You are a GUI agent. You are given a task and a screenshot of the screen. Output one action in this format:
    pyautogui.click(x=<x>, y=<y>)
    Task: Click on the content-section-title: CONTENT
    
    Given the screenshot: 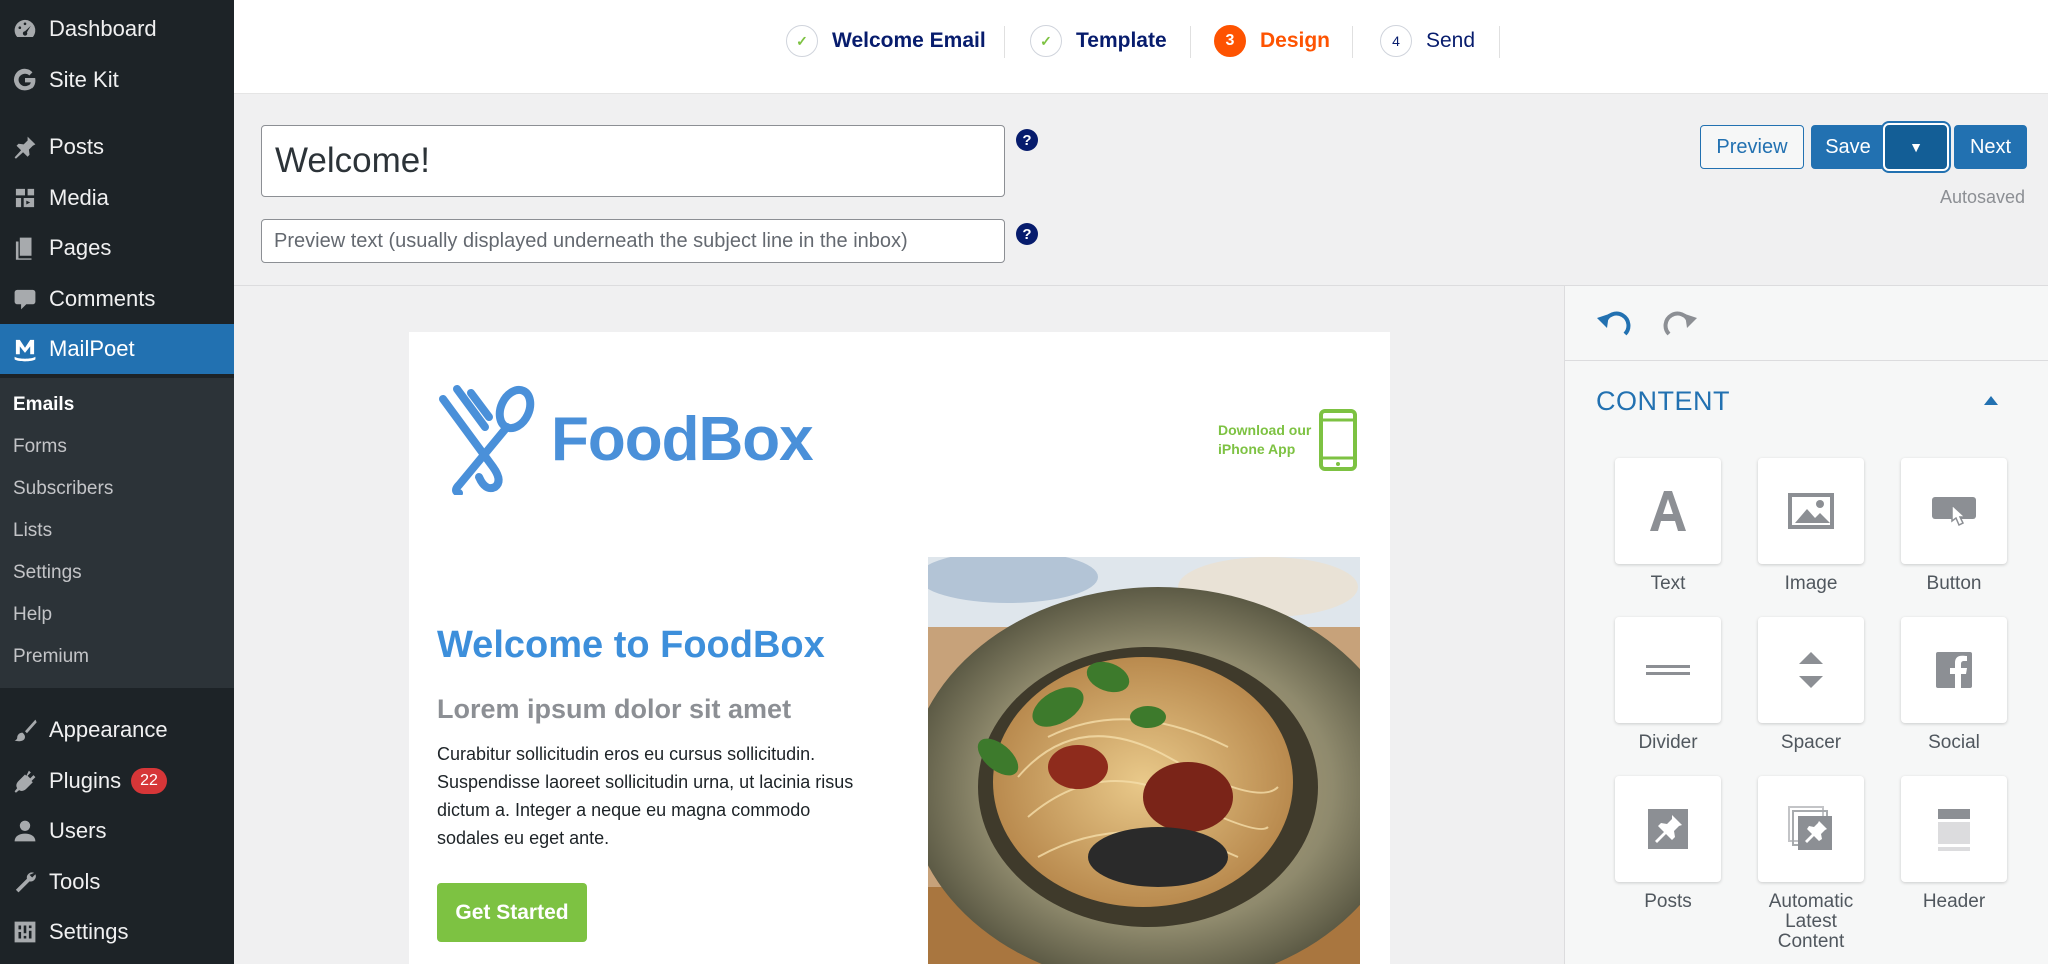 What is the action you would take?
    pyautogui.click(x=1663, y=401)
    